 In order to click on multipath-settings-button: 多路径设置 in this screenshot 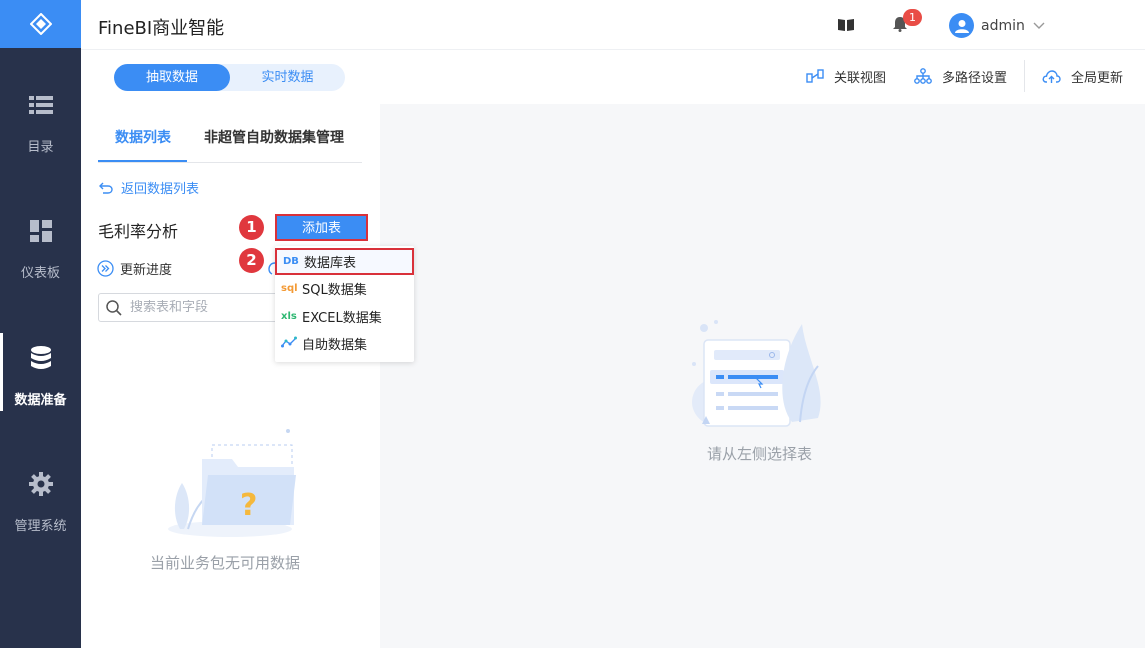, I will do `click(960, 76)`.